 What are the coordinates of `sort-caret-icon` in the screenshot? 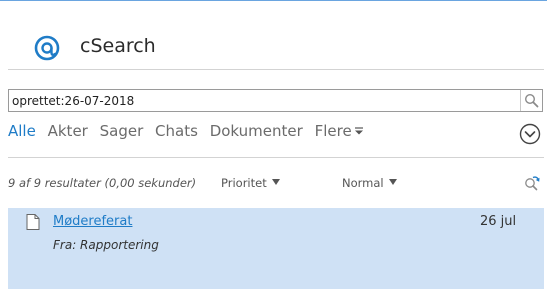 It's located at (275, 182).